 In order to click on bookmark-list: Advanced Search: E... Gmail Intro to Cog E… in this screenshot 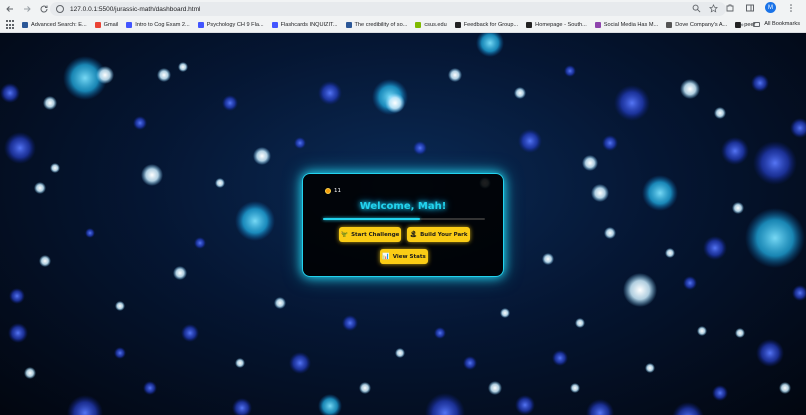, I will do `click(392, 25)`.